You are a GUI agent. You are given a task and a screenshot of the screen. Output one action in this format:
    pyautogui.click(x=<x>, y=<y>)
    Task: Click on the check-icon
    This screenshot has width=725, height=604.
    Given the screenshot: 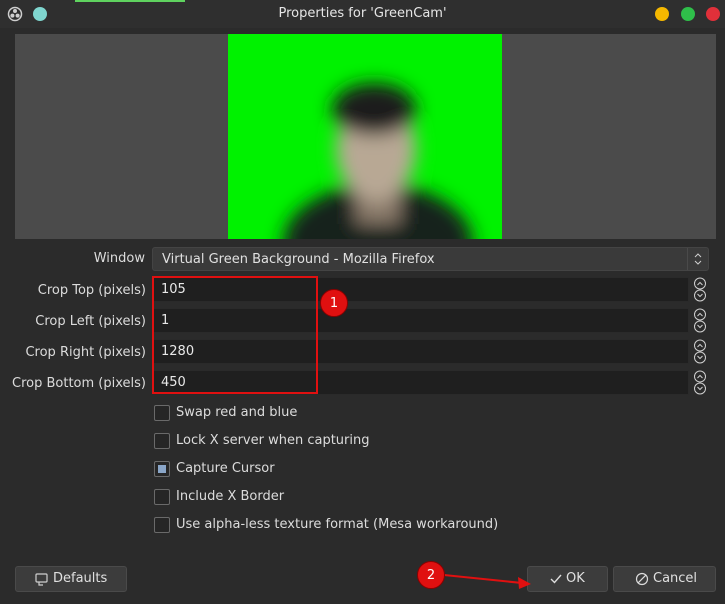 What is the action you would take?
    pyautogui.click(x=556, y=579)
    